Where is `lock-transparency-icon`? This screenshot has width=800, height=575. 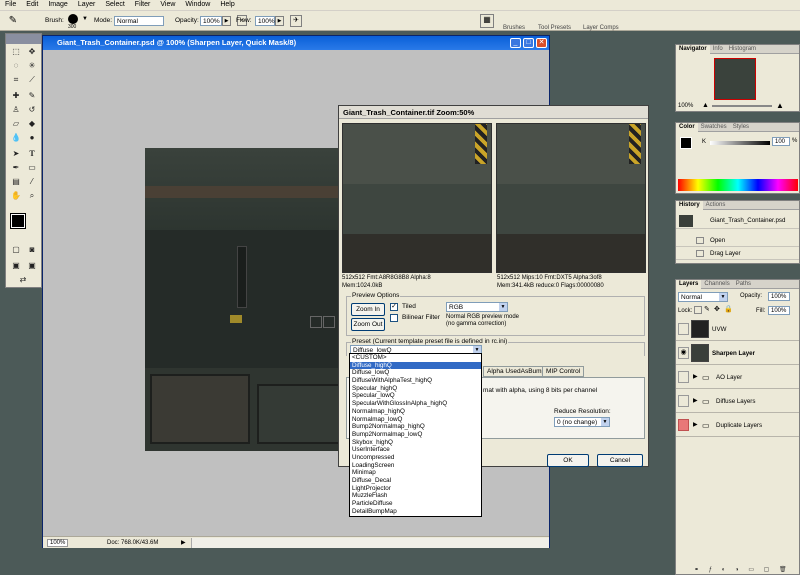
lock-transparency-icon is located at coordinates (698, 310).